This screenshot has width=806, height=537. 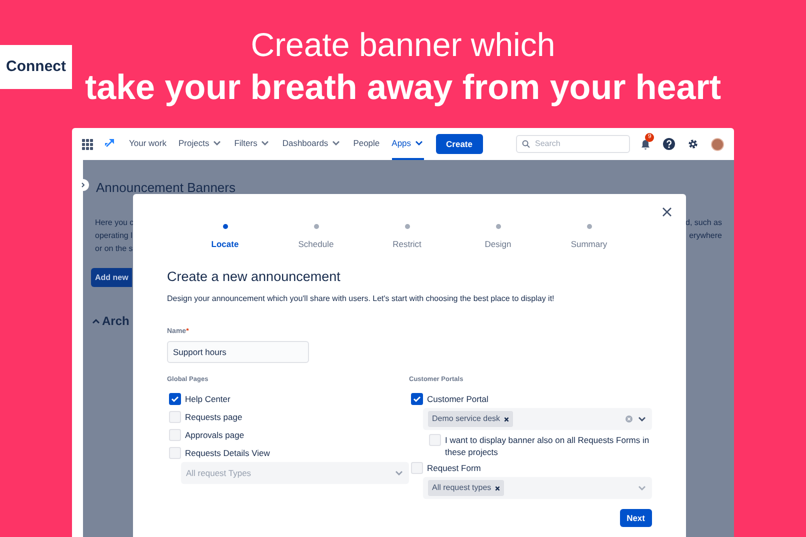 I want to click on checkbox-label: Requests Details View, so click(x=227, y=453).